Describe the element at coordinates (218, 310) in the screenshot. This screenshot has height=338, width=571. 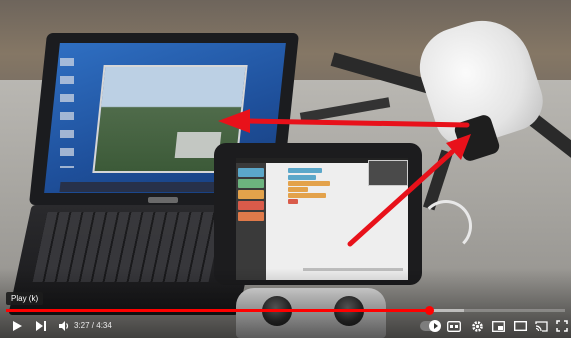
I see `progress-played` at that location.